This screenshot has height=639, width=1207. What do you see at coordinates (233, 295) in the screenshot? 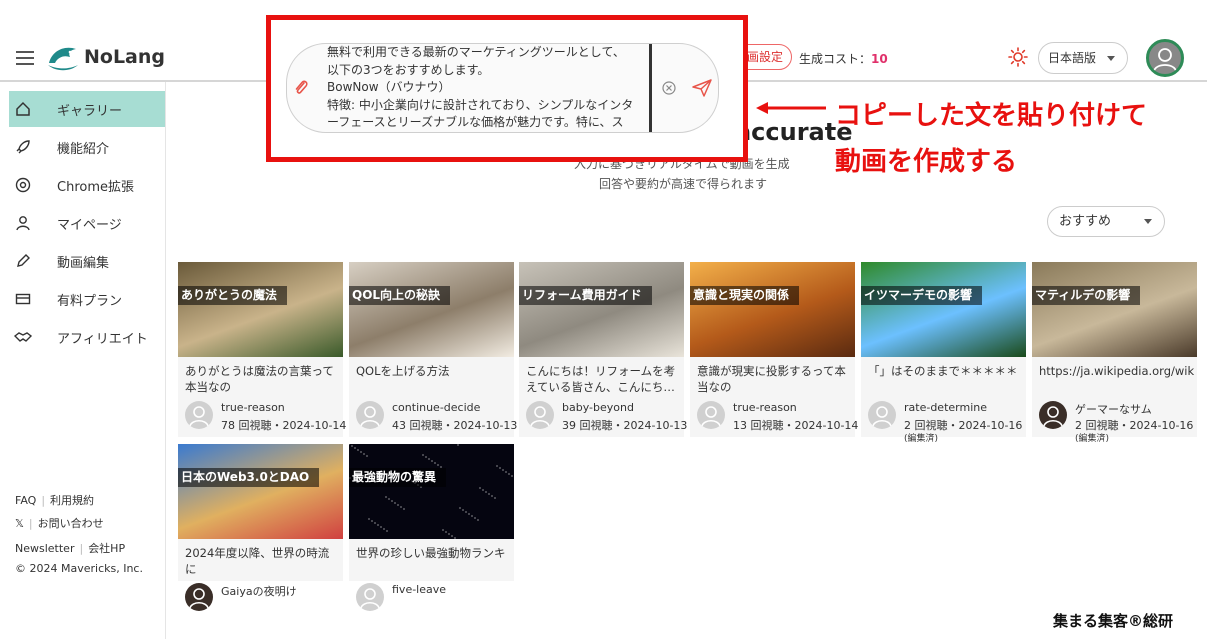
I see `video-title: ありがとうの魔法` at bounding box center [233, 295].